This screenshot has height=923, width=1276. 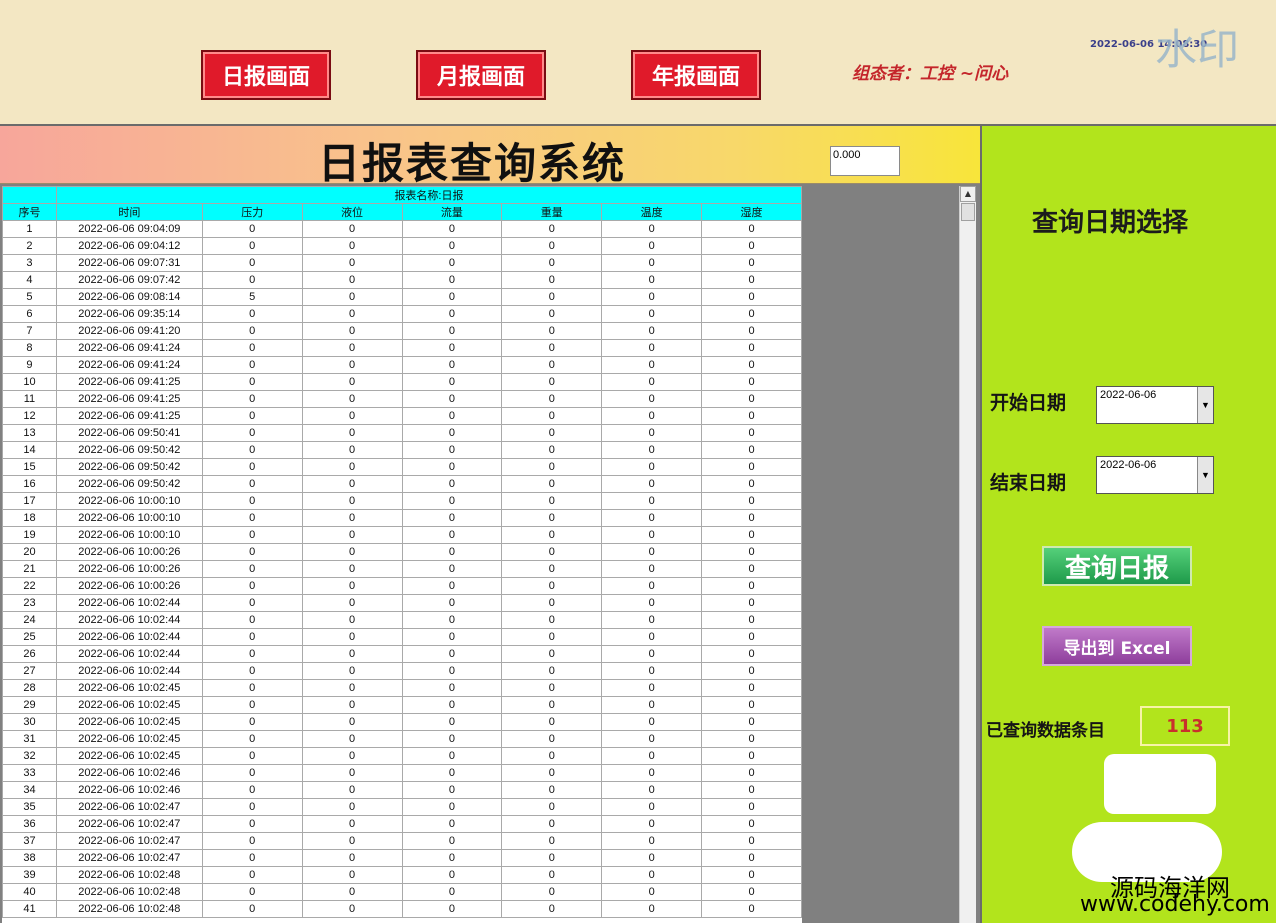 I want to click on table-row: 4 2022-06-06 09:07:42 0 0 0 0 0 0, so click(x=402, y=280).